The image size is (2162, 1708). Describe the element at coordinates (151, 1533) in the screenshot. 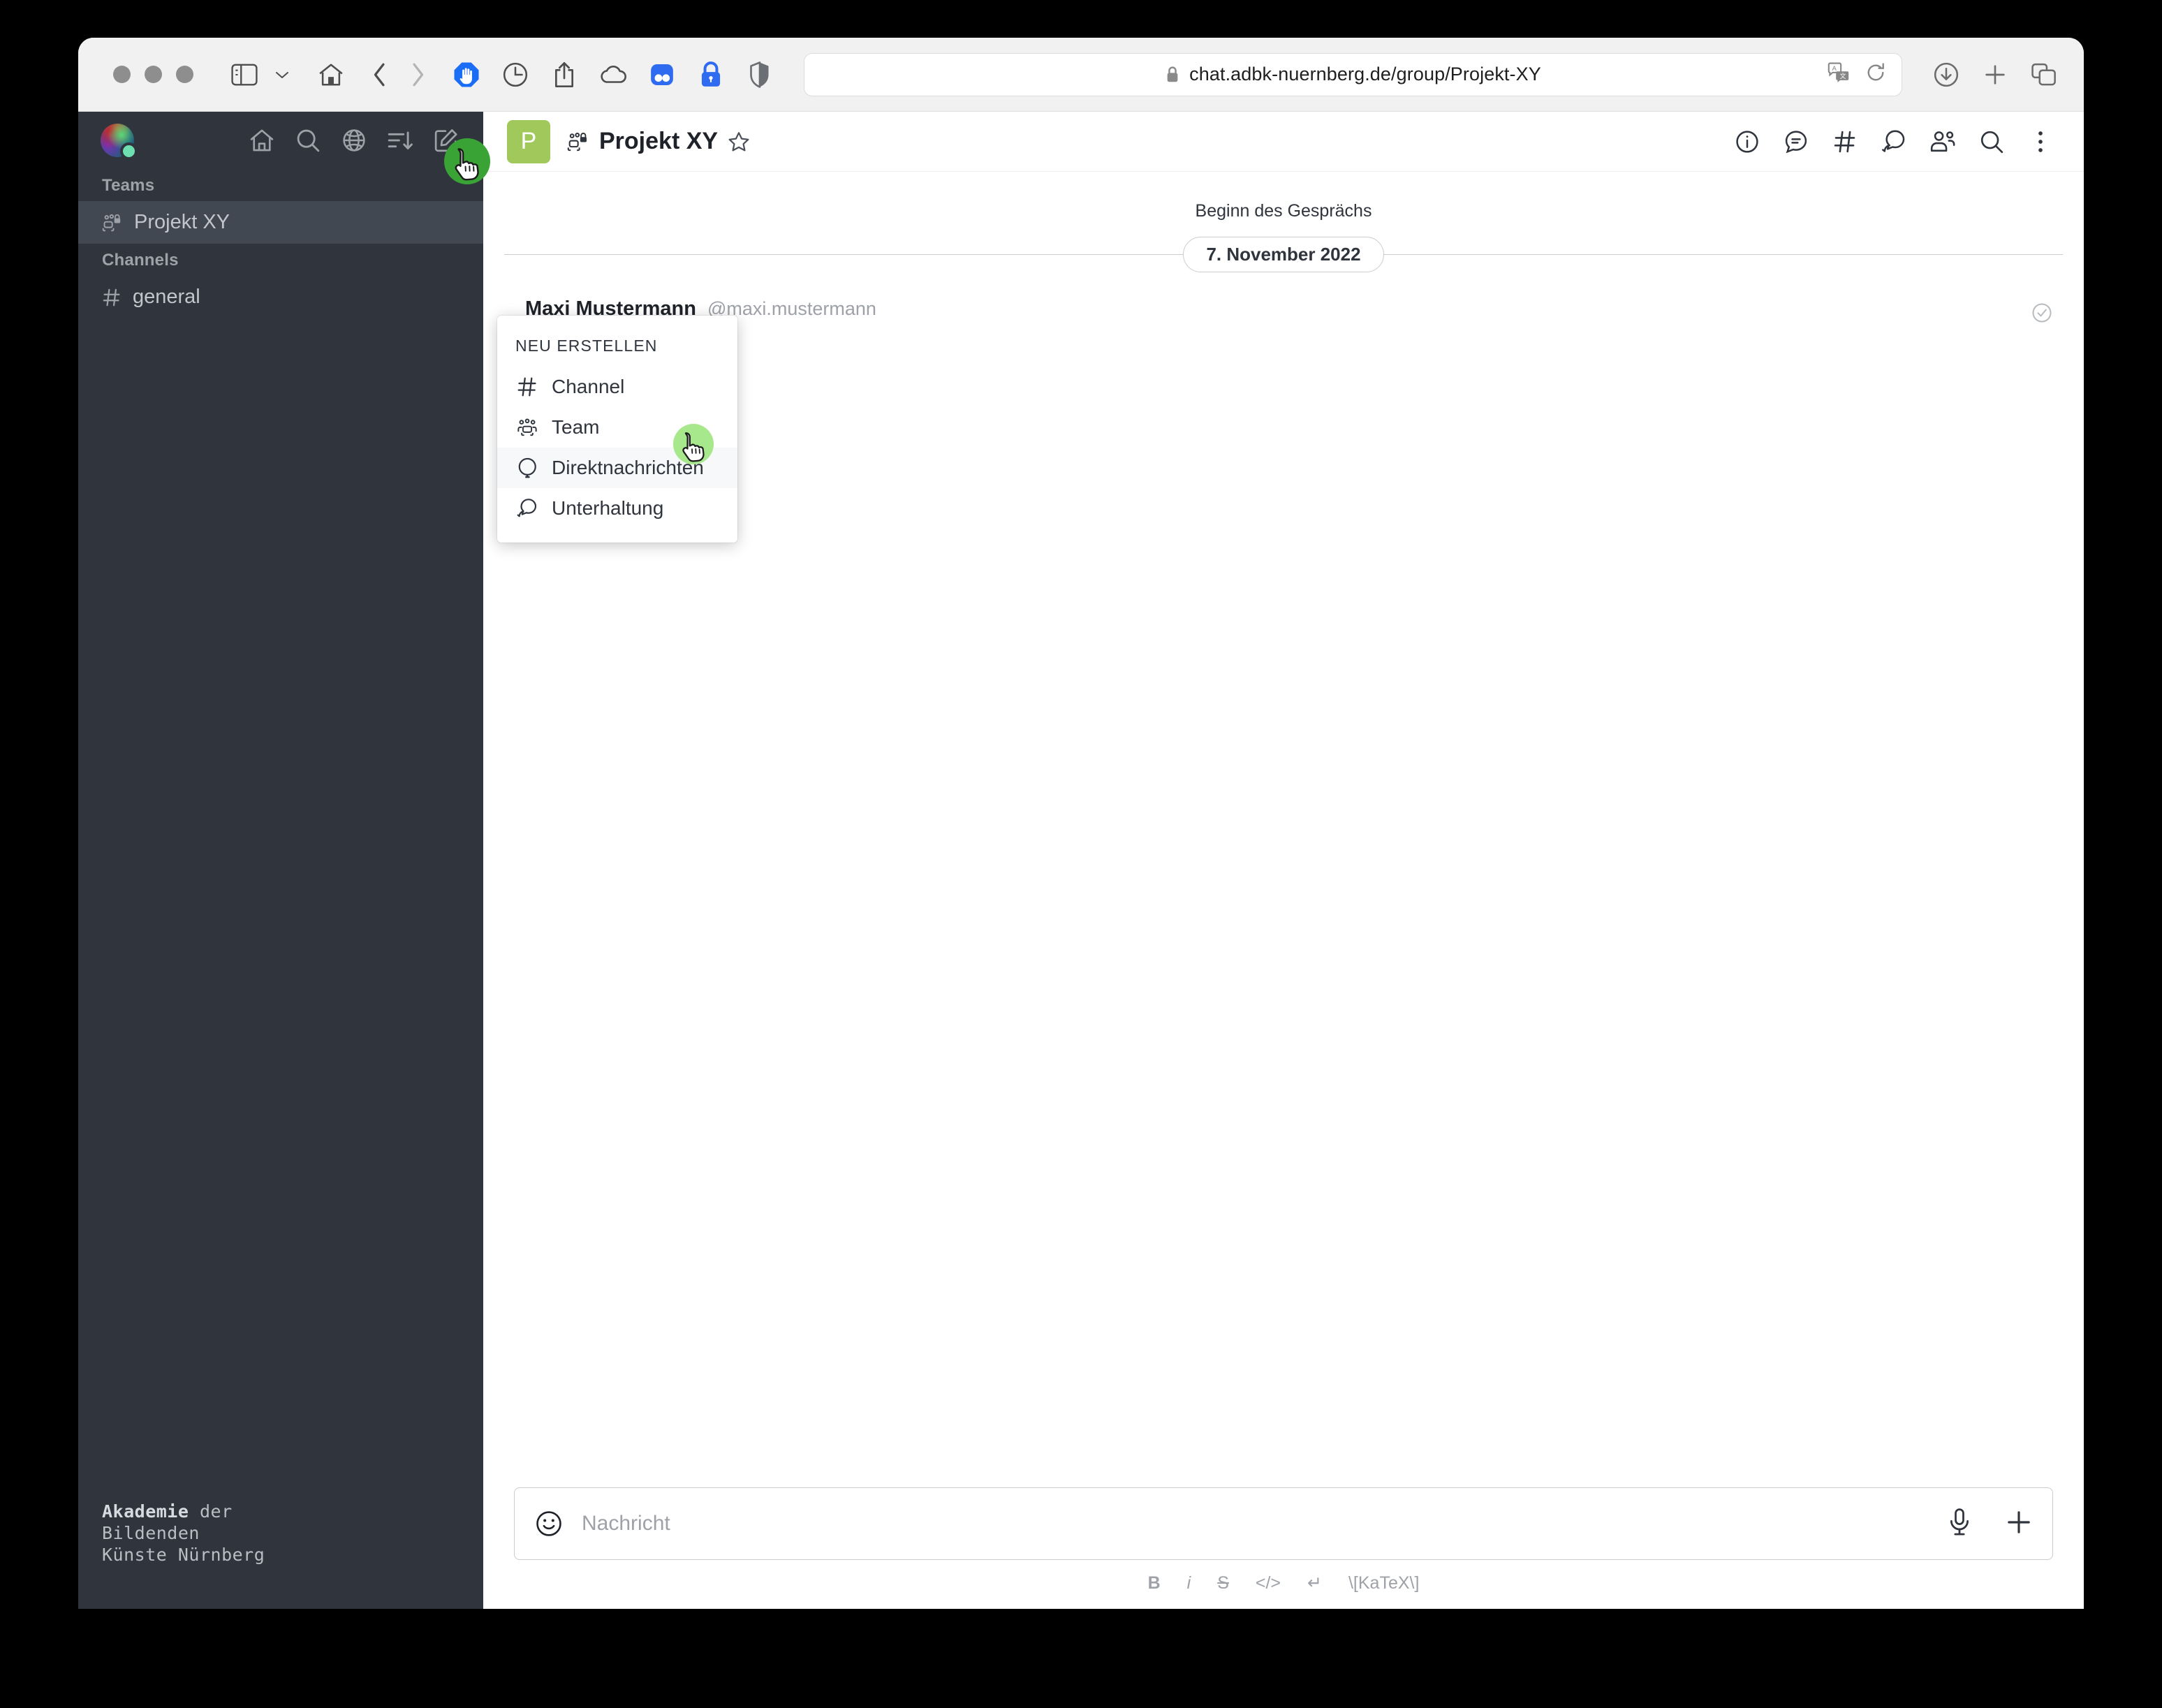

I see `logo-line-2: Bildenden` at that location.